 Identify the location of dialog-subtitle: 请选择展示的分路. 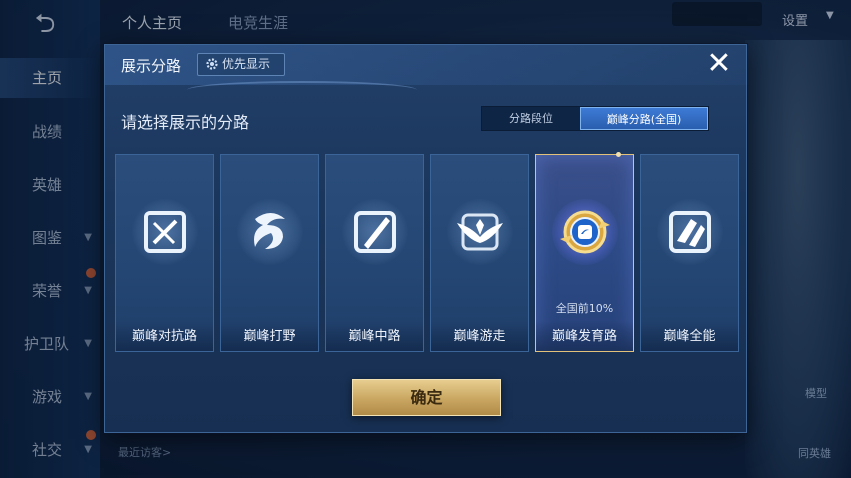
(185, 122).